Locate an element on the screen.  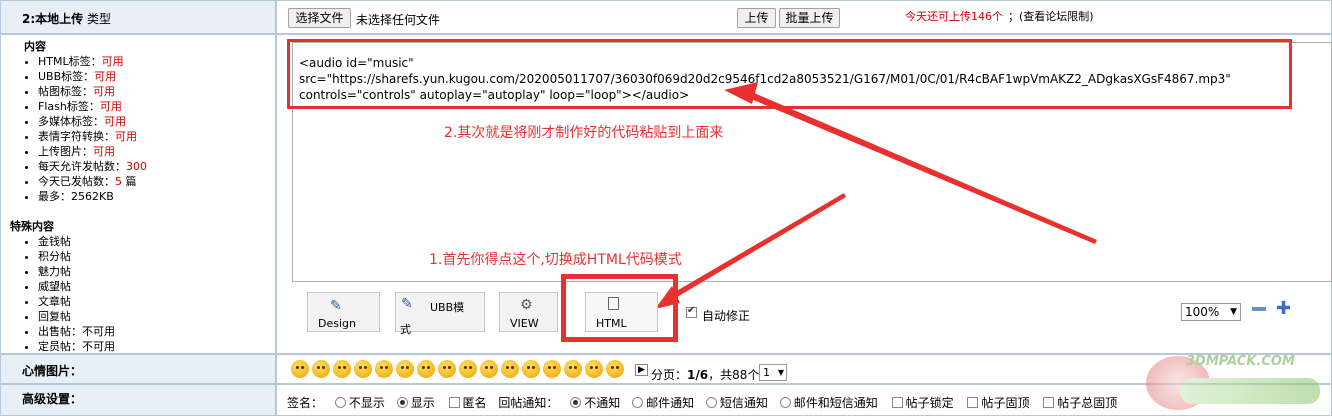
next-page-icon: ▶ is located at coordinates (641, 370).